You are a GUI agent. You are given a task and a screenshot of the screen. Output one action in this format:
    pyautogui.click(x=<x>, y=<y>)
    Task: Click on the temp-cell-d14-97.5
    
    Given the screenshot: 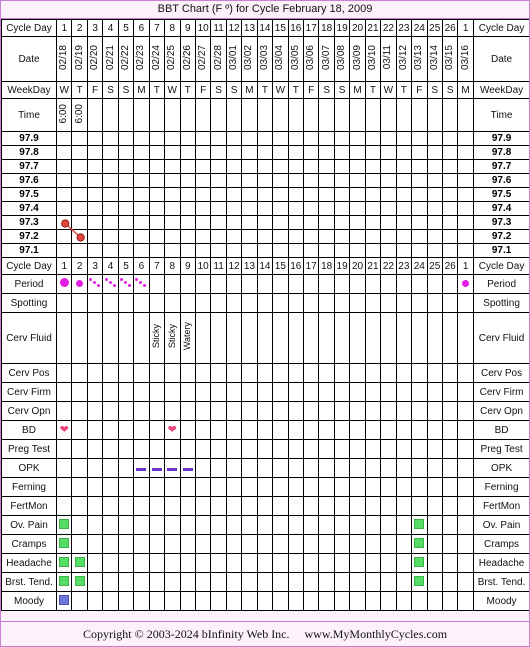 What is the action you would take?
    pyautogui.click(x=265, y=194)
    